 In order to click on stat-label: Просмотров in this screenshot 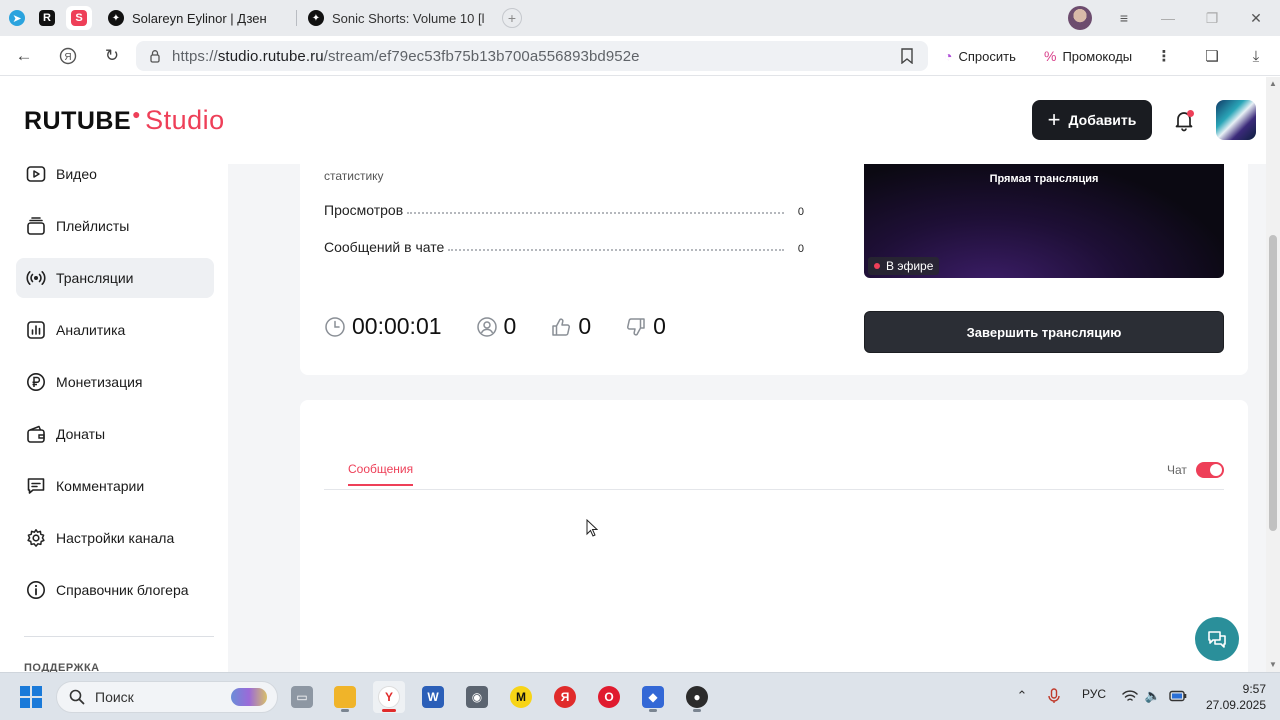, I will do `click(364, 210)`.